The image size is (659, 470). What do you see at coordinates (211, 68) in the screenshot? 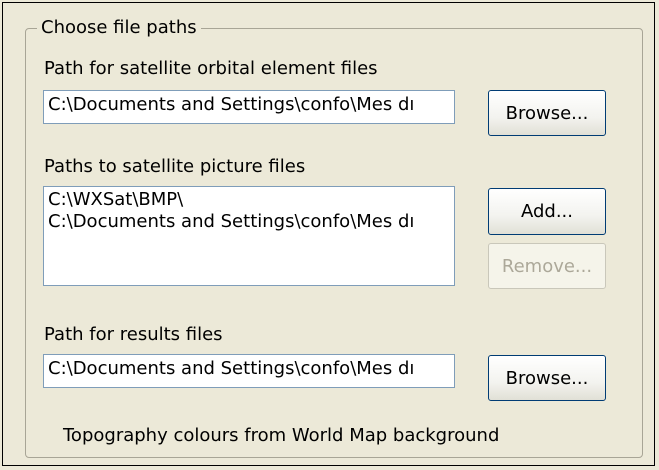
I see `orbital-path-label: Path for satellite orbital element files` at bounding box center [211, 68].